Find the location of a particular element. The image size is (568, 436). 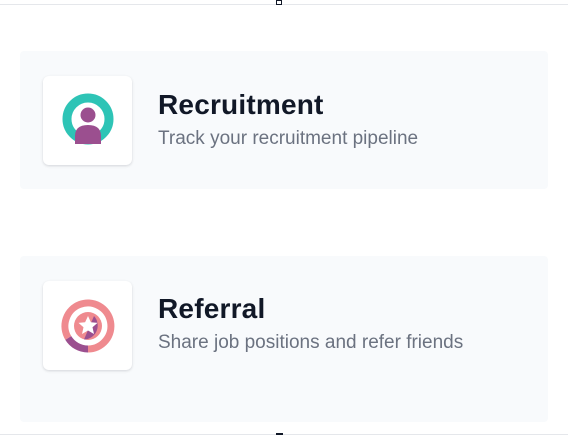

resize-handle-bottom is located at coordinates (279, 434).